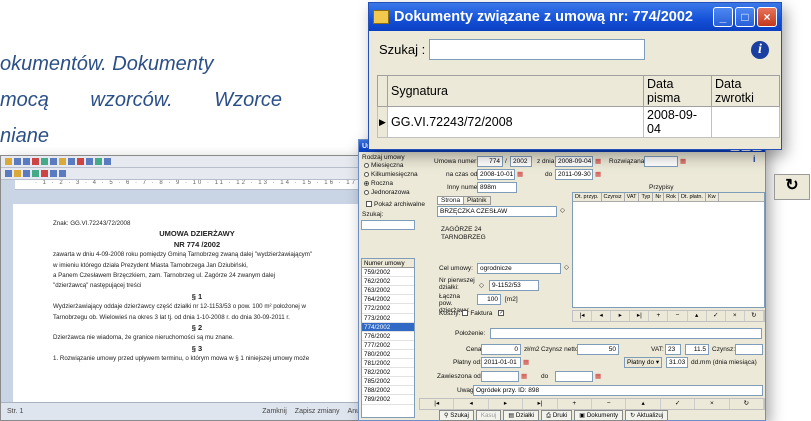  I want to click on print-icon, so click(26, 161).